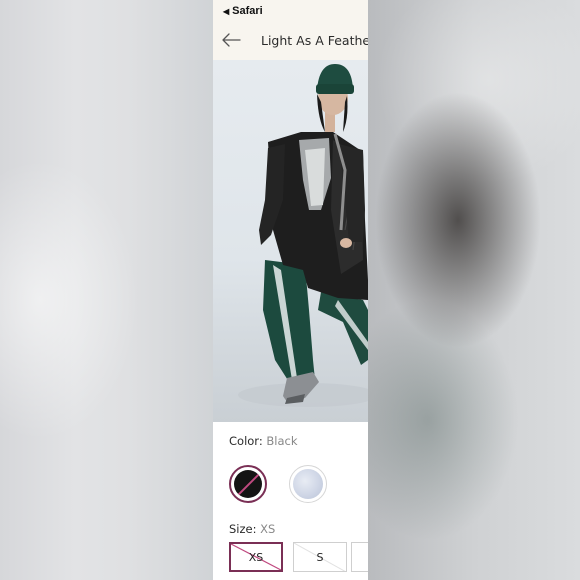 The width and height of the screenshot is (580, 580). I want to click on back-to-app-label: Safari, so click(247, 11).